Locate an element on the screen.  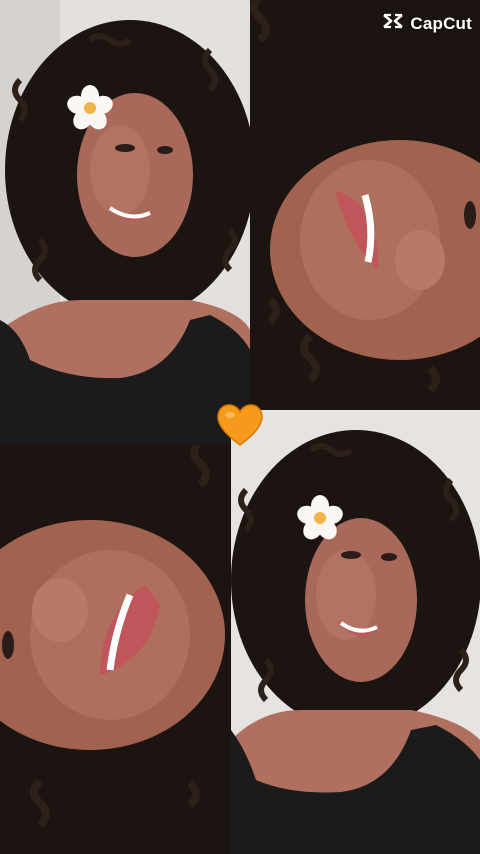
capcut-watermark: CapCut is located at coordinates (427, 23).